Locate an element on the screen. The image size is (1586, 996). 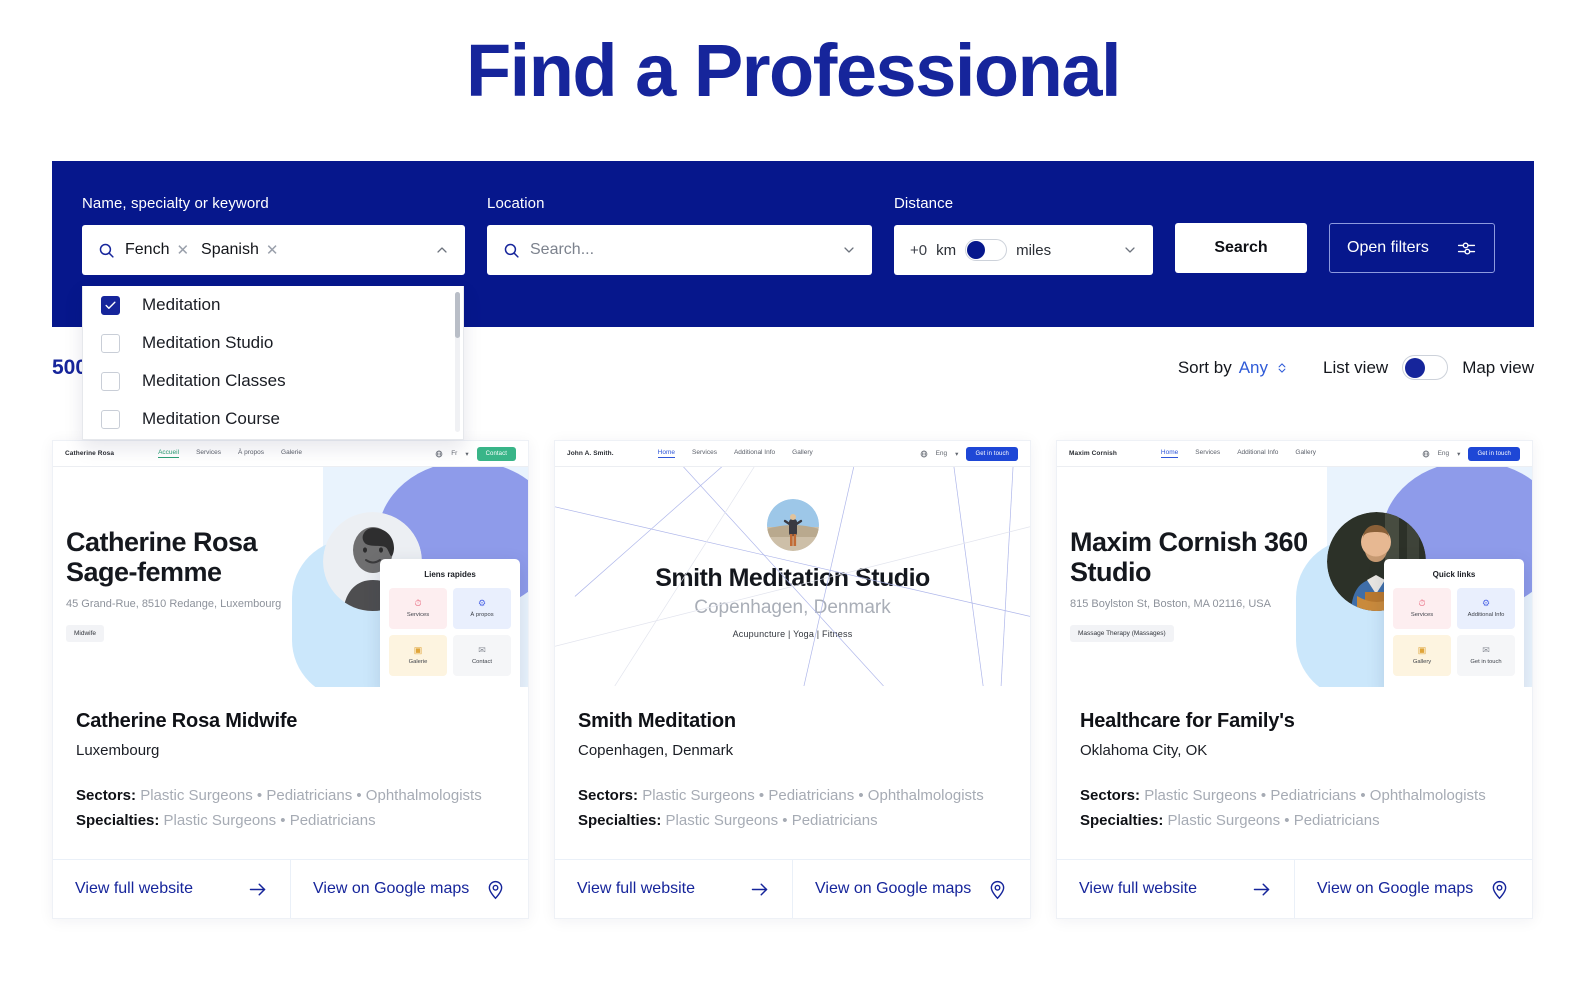
distance-field-group: Distance +0 km miles is located at coordinates (1023, 235).